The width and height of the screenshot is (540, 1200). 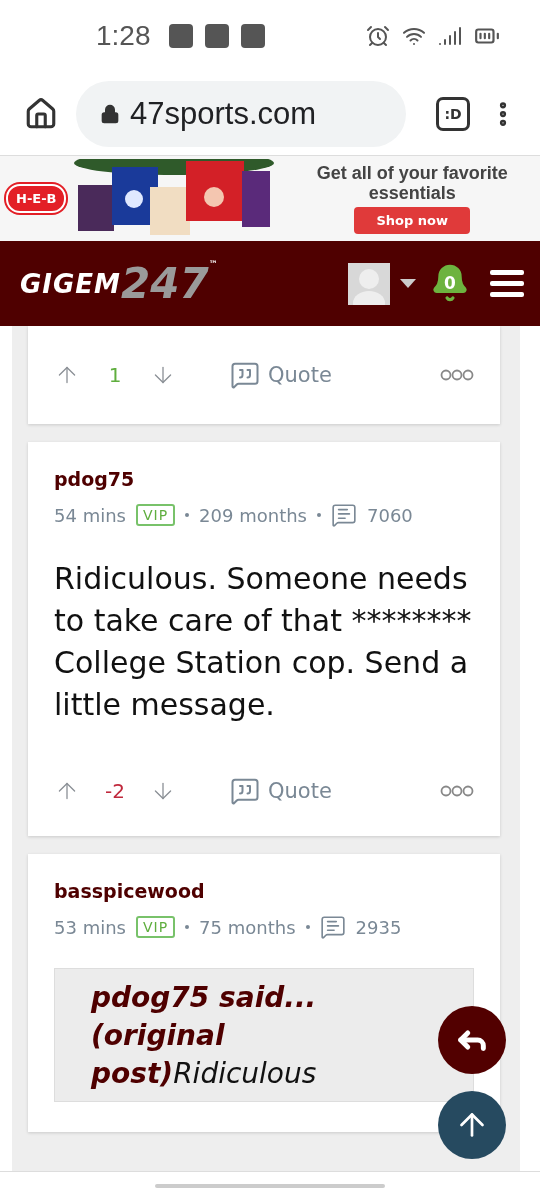 What do you see at coordinates (247, 927) in the screenshot?
I see `member-tenure: 75 months` at bounding box center [247, 927].